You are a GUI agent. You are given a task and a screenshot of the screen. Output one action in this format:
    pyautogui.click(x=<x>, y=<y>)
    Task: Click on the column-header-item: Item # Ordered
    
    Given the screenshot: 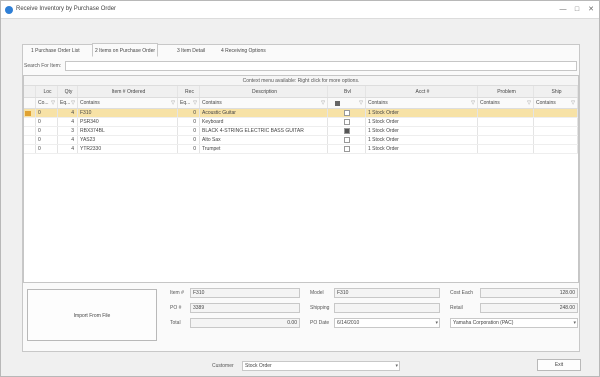 What is the action you would take?
    pyautogui.click(x=128, y=91)
    